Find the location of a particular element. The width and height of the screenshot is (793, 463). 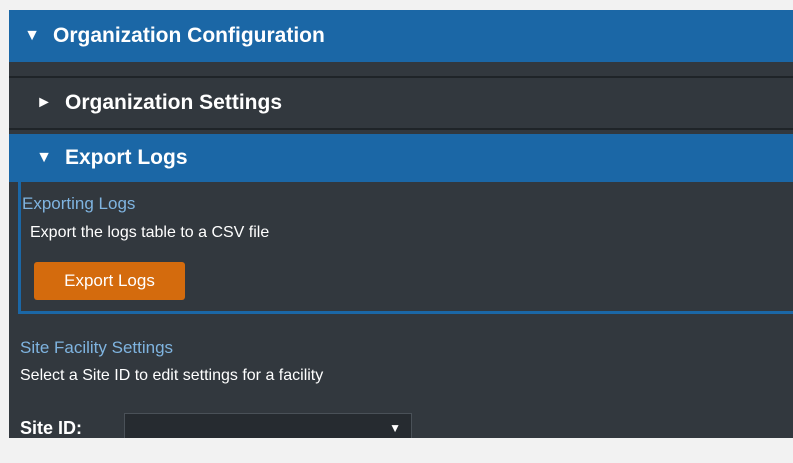

export-logs-title: Export Logs is located at coordinates (126, 157).